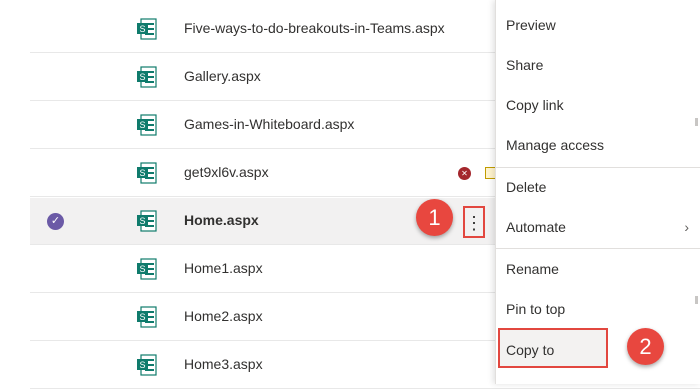 The image size is (700, 389). Describe the element at coordinates (222, 76) in the screenshot. I see `file-name: Gallery.aspx` at that location.